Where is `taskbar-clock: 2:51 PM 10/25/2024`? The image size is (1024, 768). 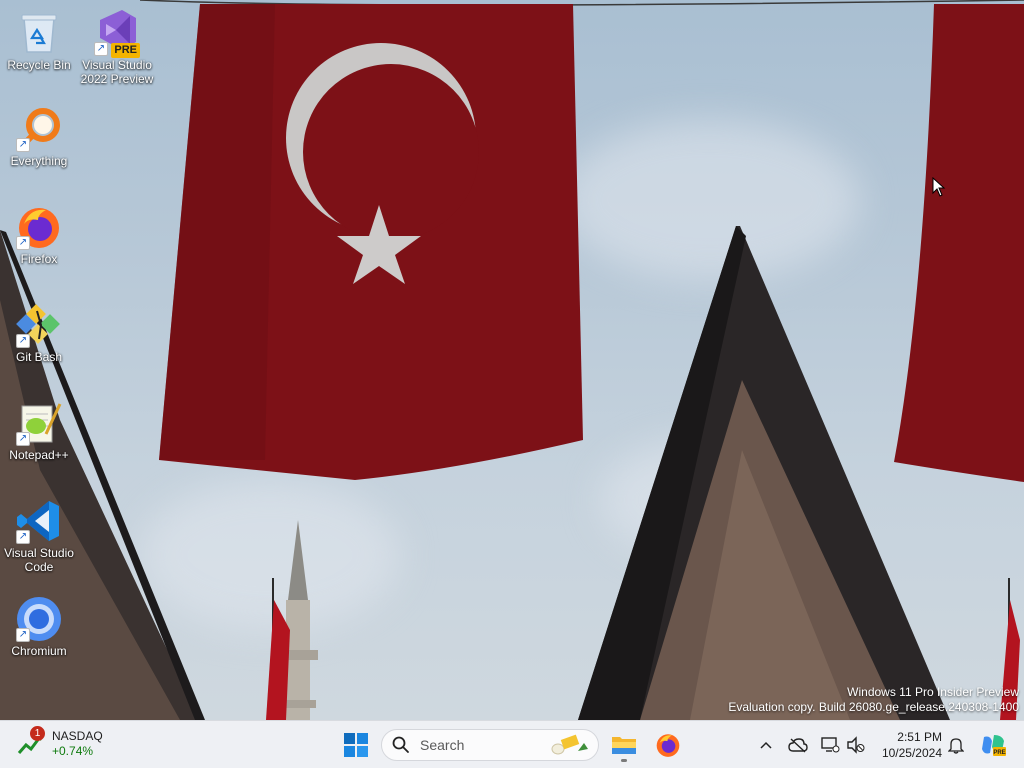 taskbar-clock: 2:51 PM 10/25/2024 is located at coordinates (907, 745).